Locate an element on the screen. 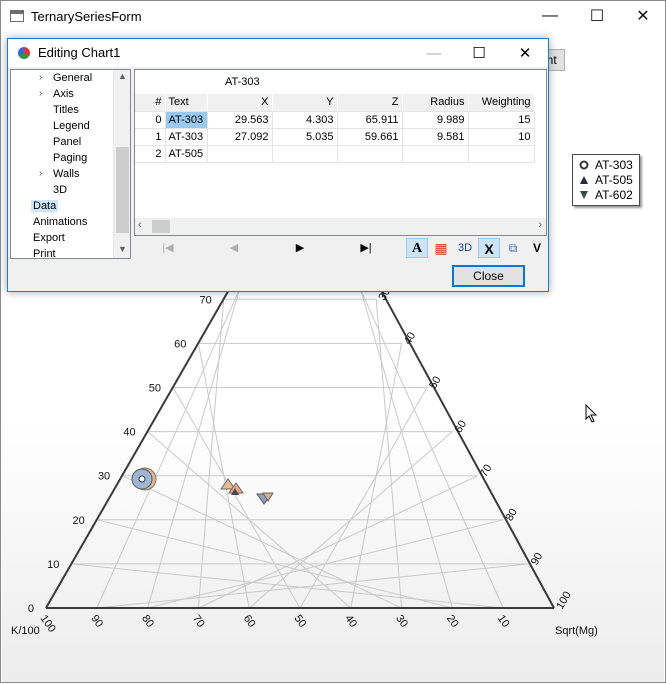 The height and width of the screenshot is (684, 666). left-axis-label: K/100 is located at coordinates (25, 631).